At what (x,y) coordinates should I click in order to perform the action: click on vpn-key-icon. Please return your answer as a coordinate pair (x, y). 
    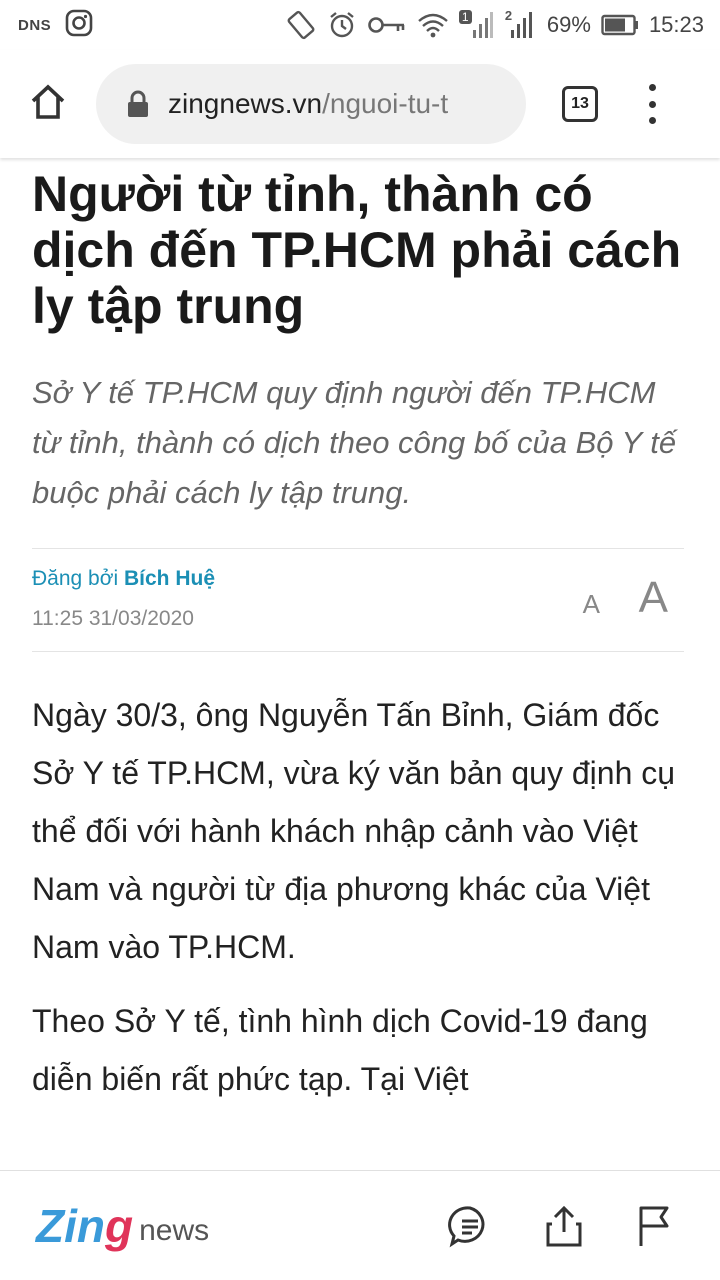
    Looking at the image, I should click on (387, 25).